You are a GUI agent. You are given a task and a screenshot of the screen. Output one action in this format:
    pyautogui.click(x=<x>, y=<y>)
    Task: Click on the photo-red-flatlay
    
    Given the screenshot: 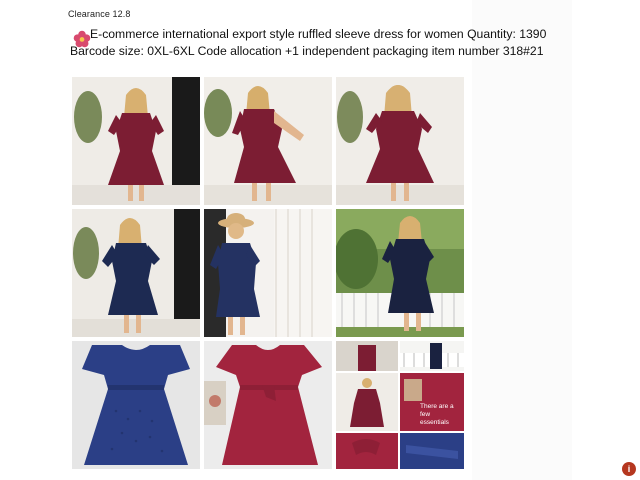 What is the action you would take?
    pyautogui.click(x=268, y=405)
    